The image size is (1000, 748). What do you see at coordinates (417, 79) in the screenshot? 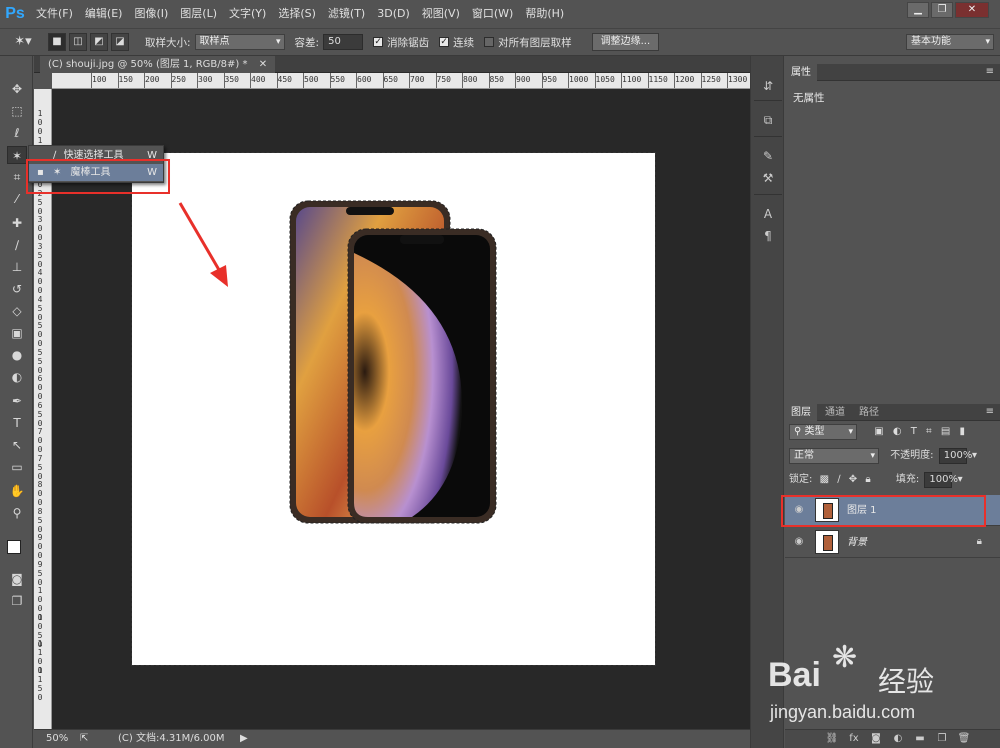
I see `ruler-tick-label: 700` at bounding box center [417, 79].